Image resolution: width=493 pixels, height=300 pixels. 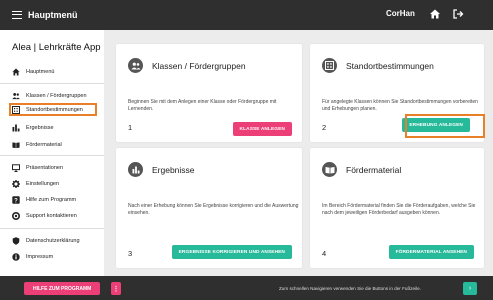 I want to click on info-icon, so click(x=16, y=257).